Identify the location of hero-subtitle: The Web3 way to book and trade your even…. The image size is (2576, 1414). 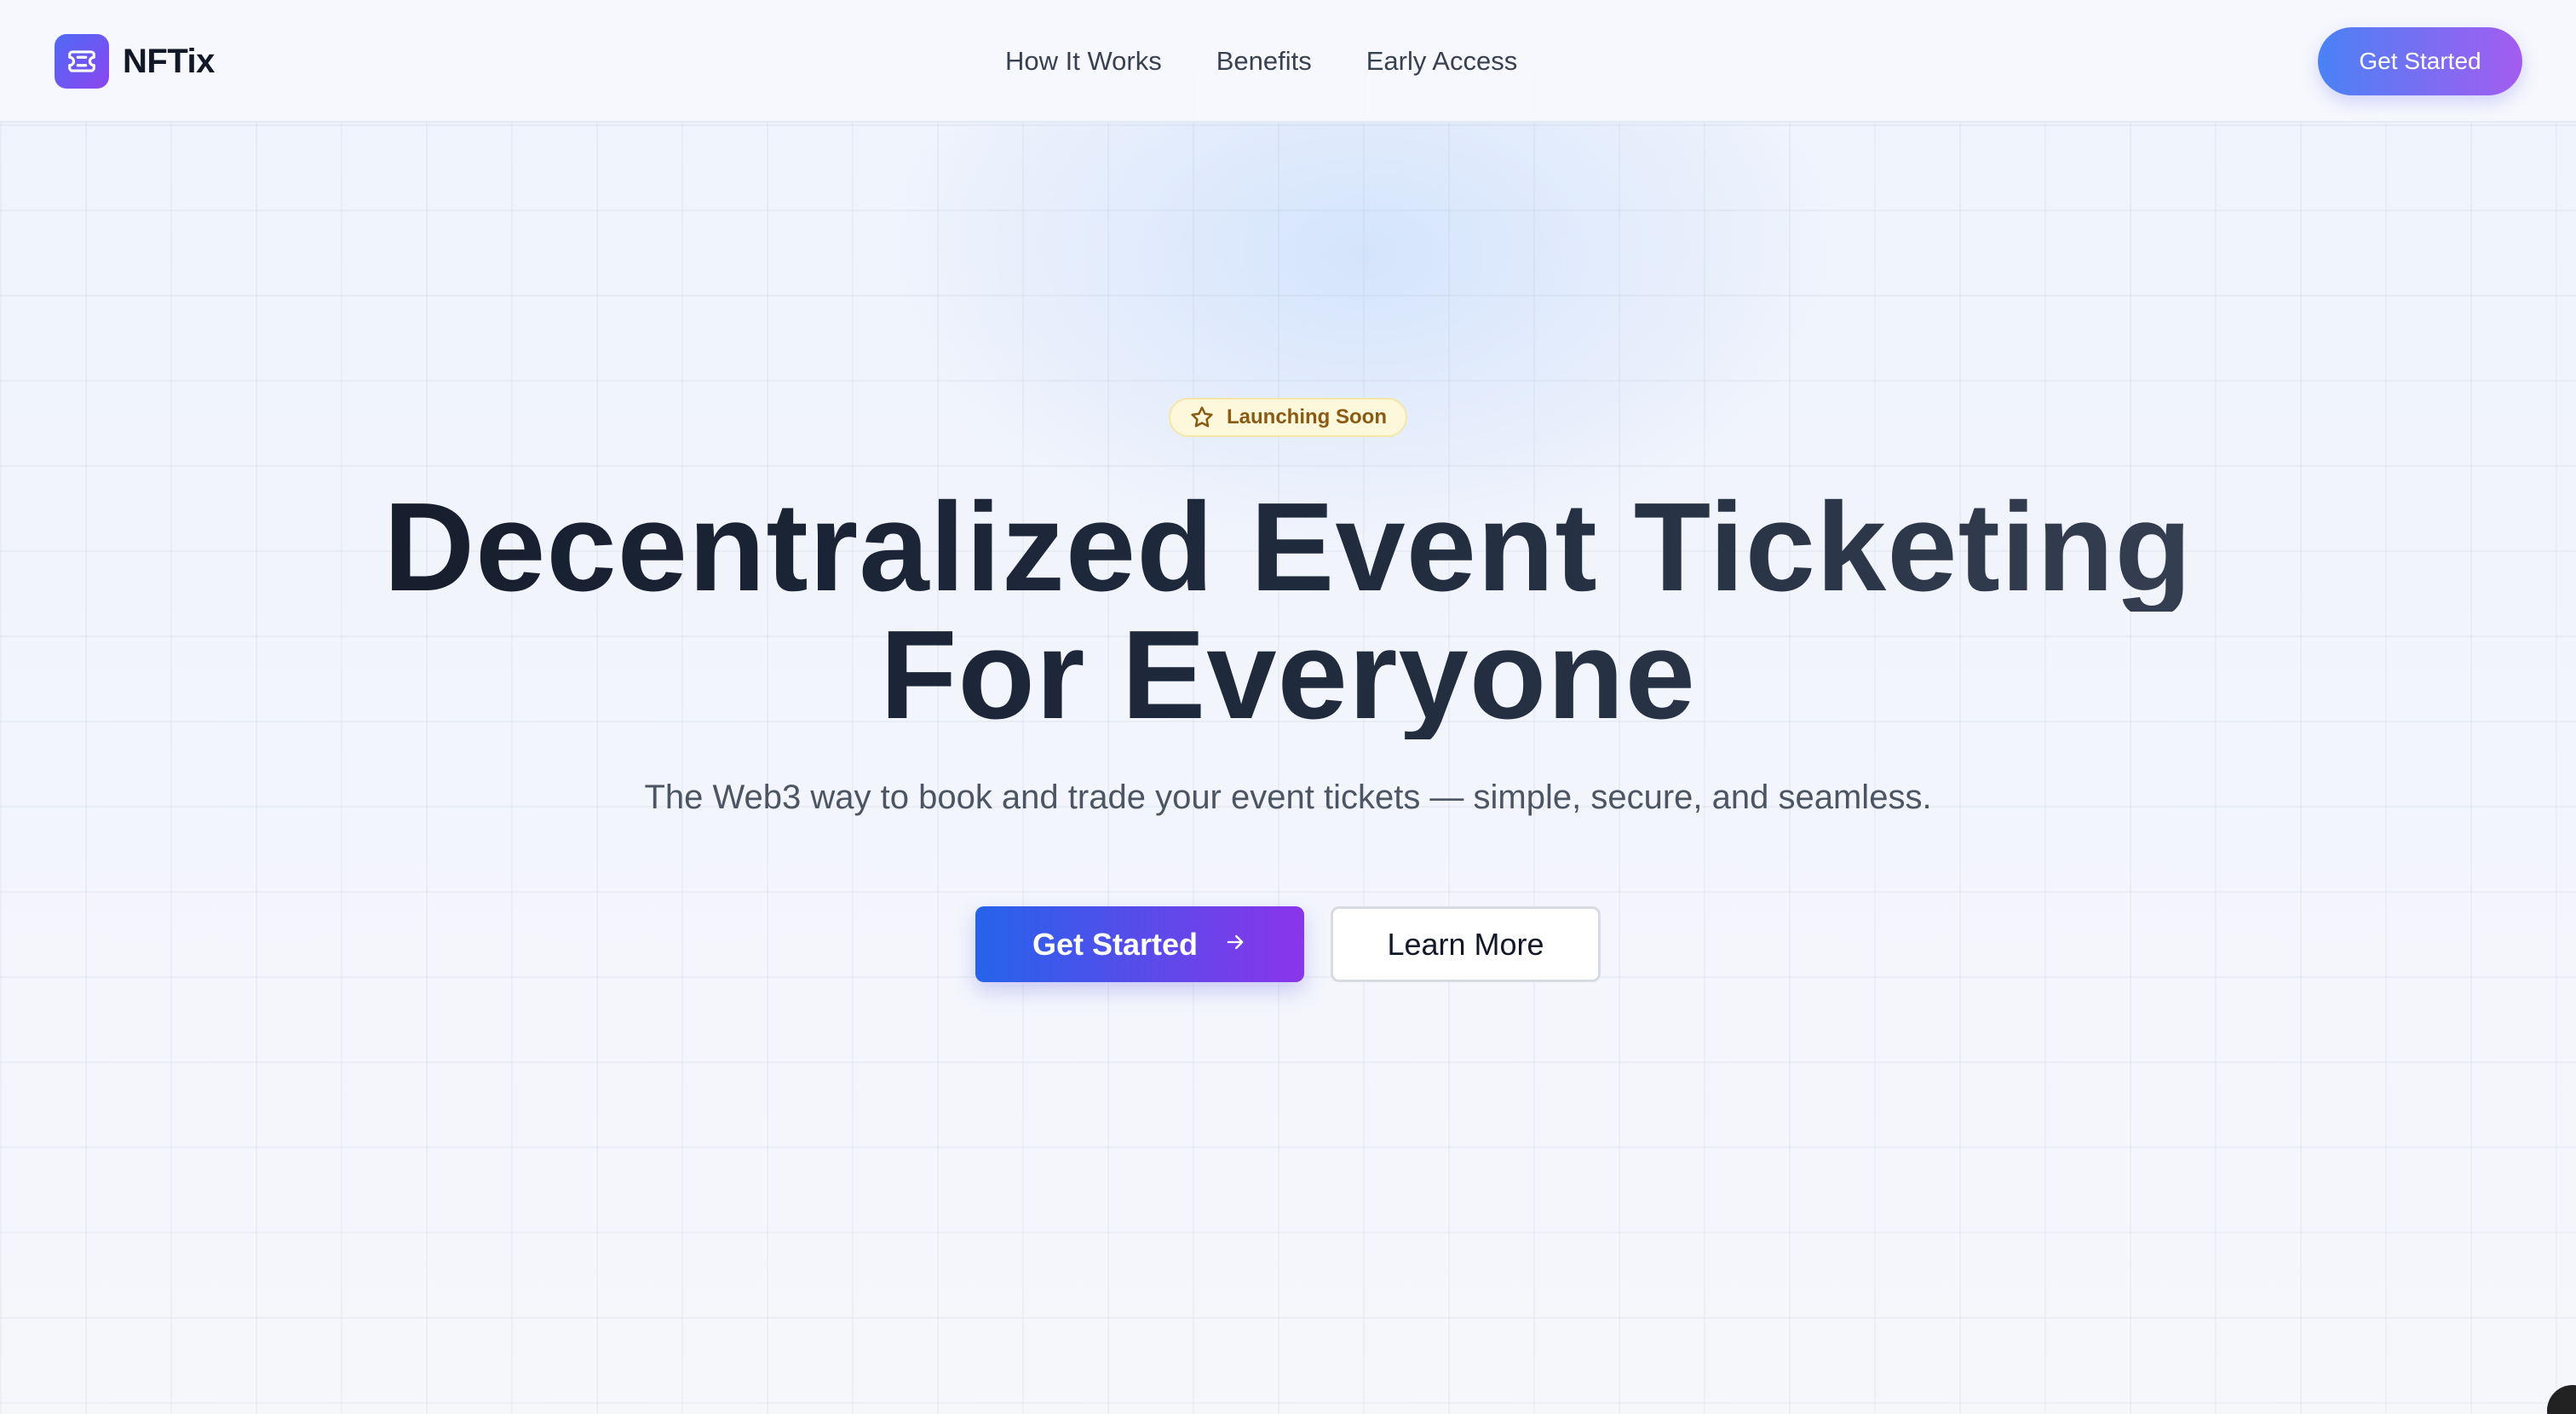
(1288, 797).